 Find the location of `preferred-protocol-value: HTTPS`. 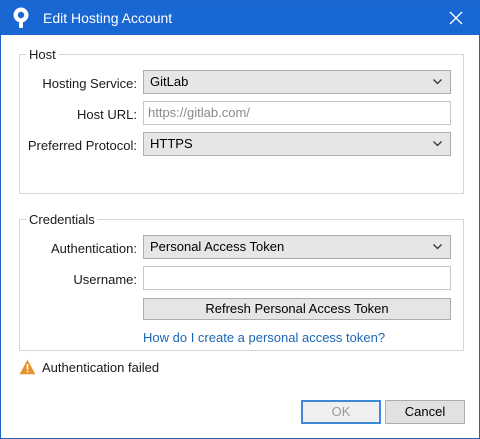

preferred-protocol-value: HTTPS is located at coordinates (171, 143).